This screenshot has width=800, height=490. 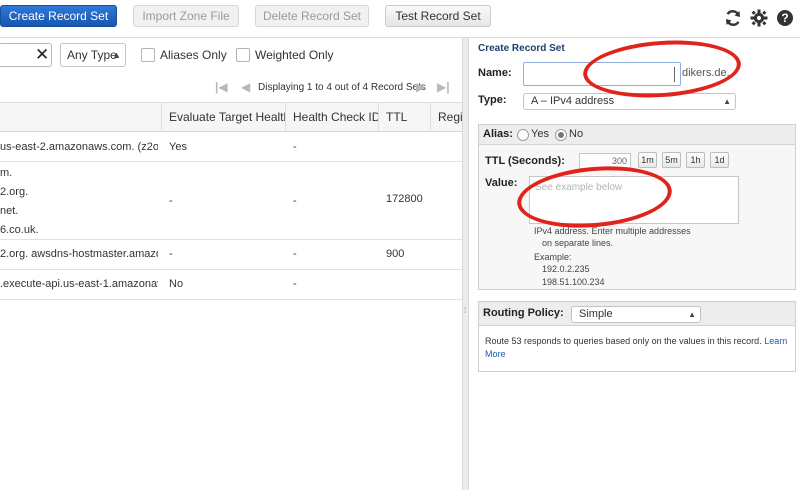 I want to click on alias-header: Alias: Yes No, so click(x=637, y=135).